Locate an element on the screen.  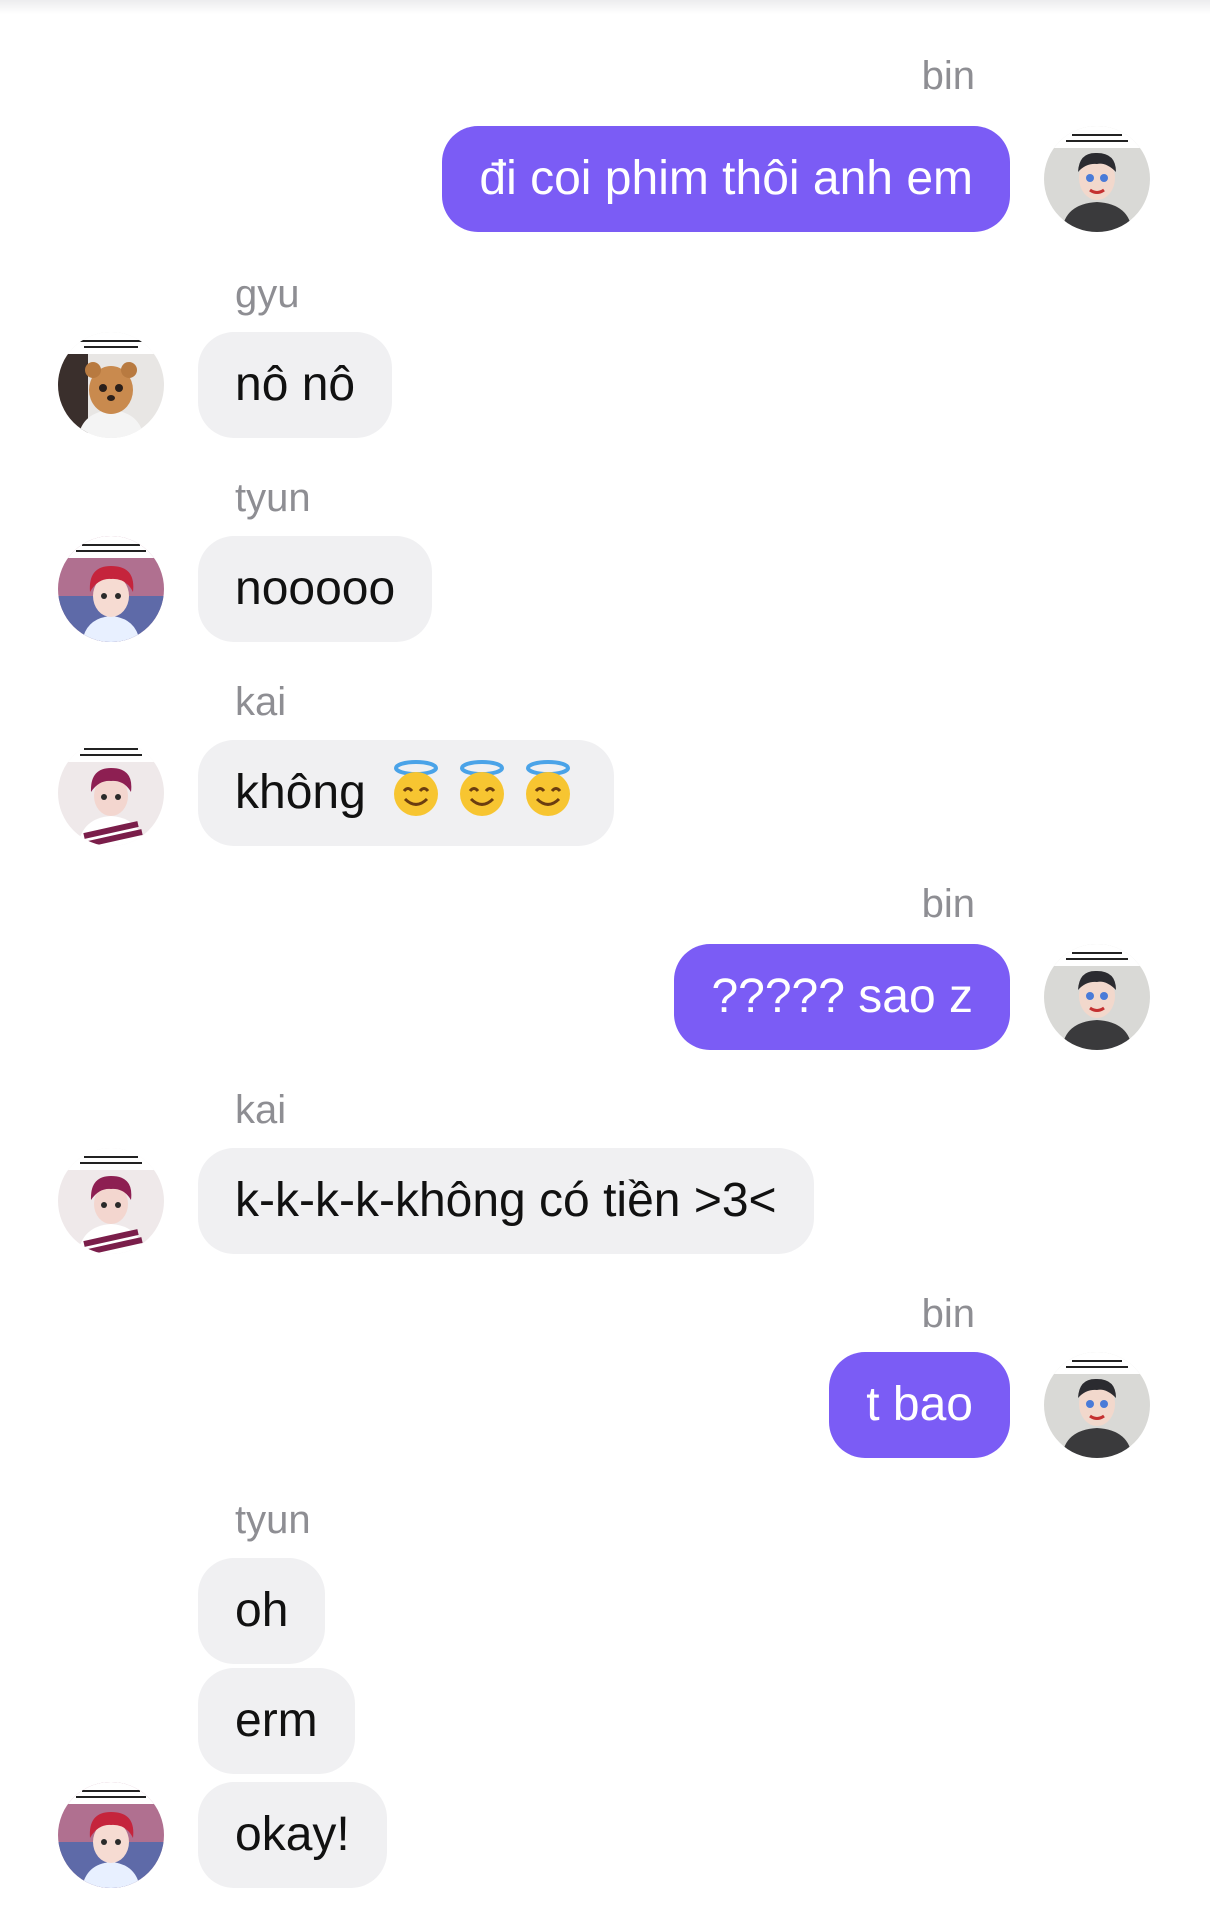
message-bubble-incoming: k-k-k-k-không có tiền >3< is located at coordinates (506, 1201).